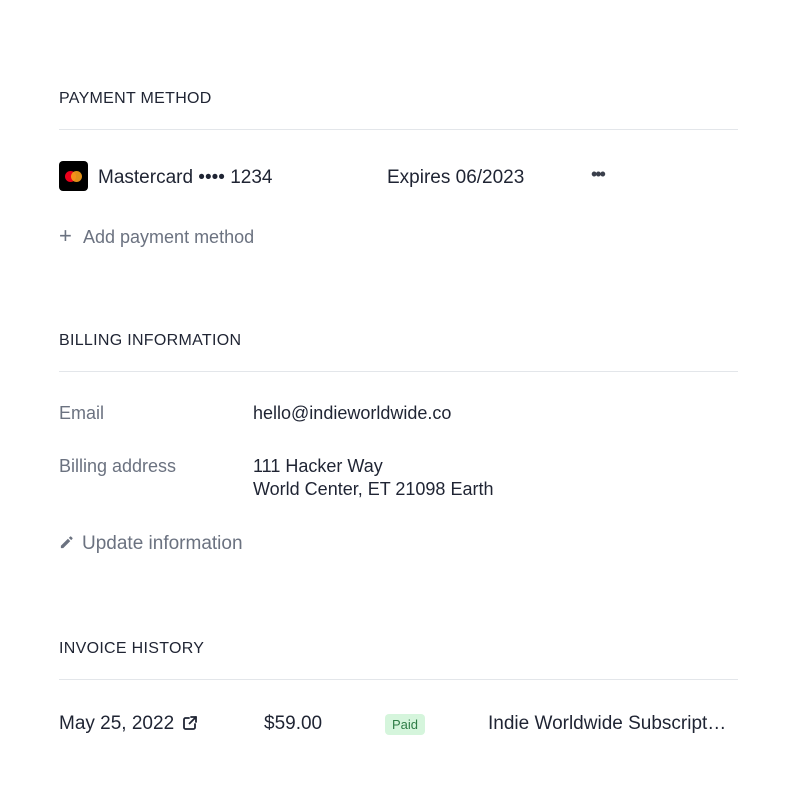  I want to click on mastercard-logo-icon, so click(73, 176).